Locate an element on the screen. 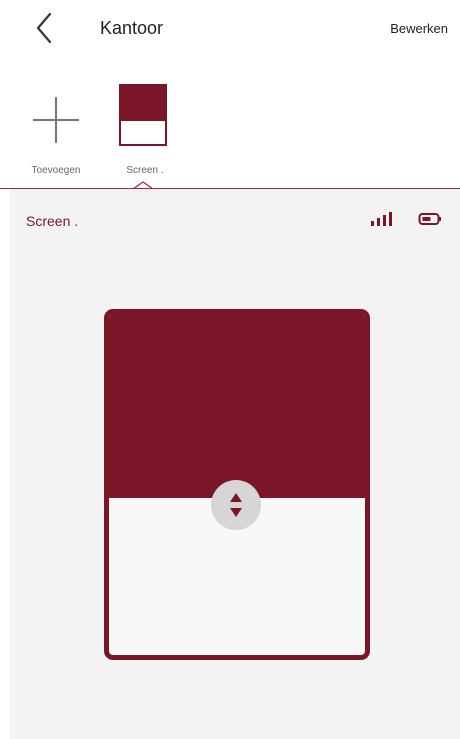 The image size is (460, 739). chevron-left-icon is located at coordinates (44, 28).